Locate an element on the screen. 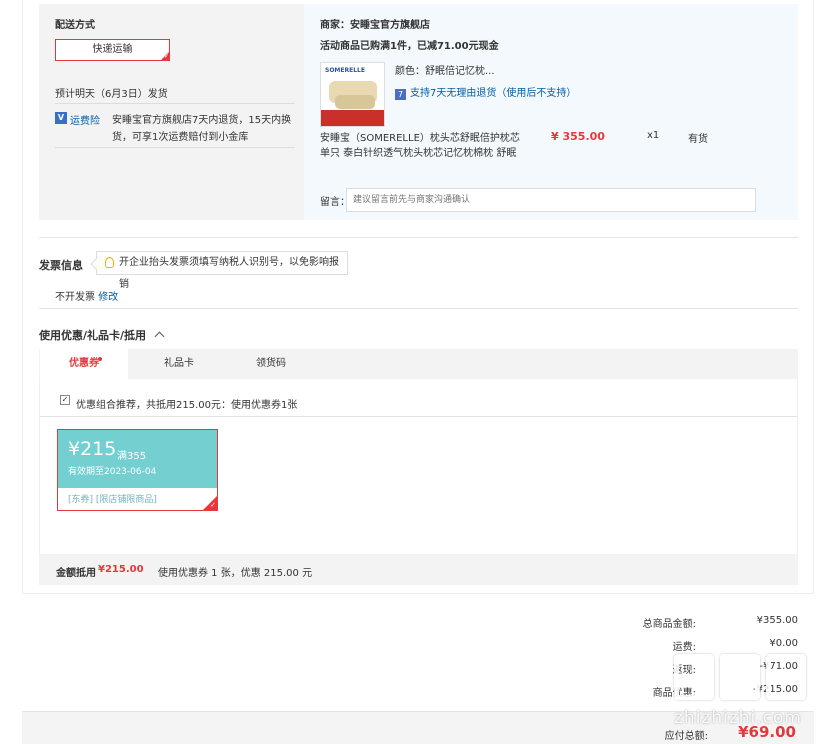 The height and width of the screenshot is (744, 824). product-name-line2: 单只 泰白针织透气枕头枕芯记忆枕棉枕 舒眠 is located at coordinates (418, 151).